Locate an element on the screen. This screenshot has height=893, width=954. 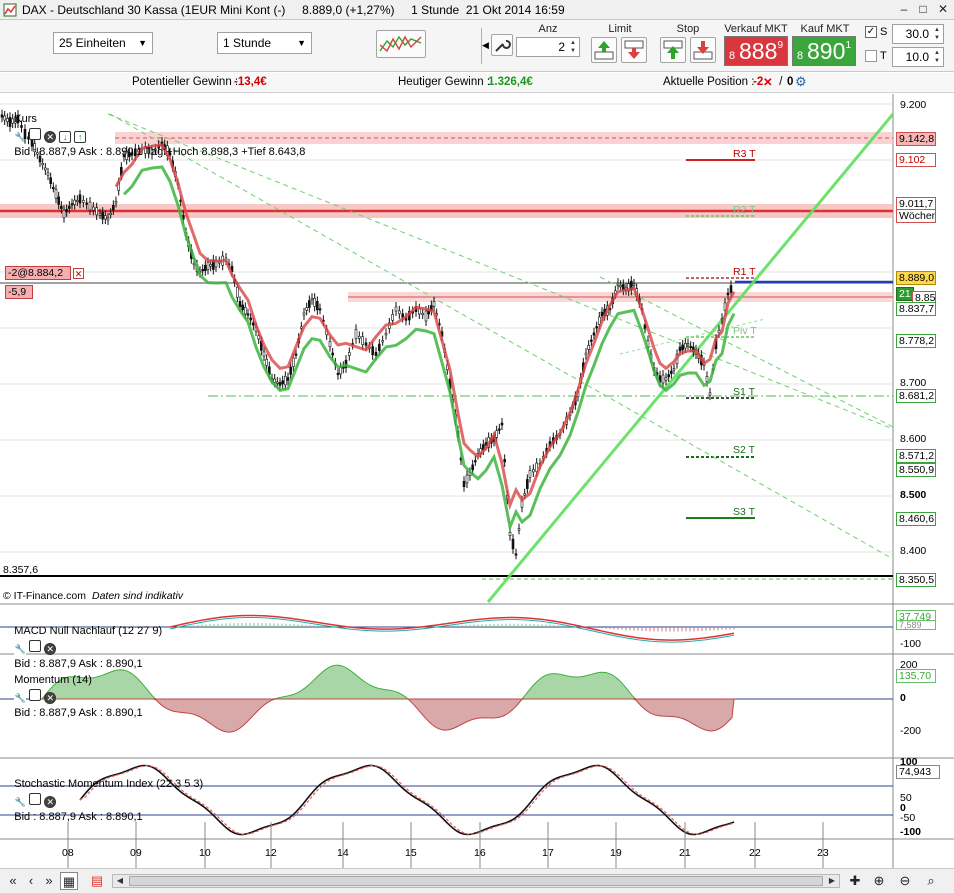
chevron-left-single-icon: ‹ is located at coordinates (31, 881).